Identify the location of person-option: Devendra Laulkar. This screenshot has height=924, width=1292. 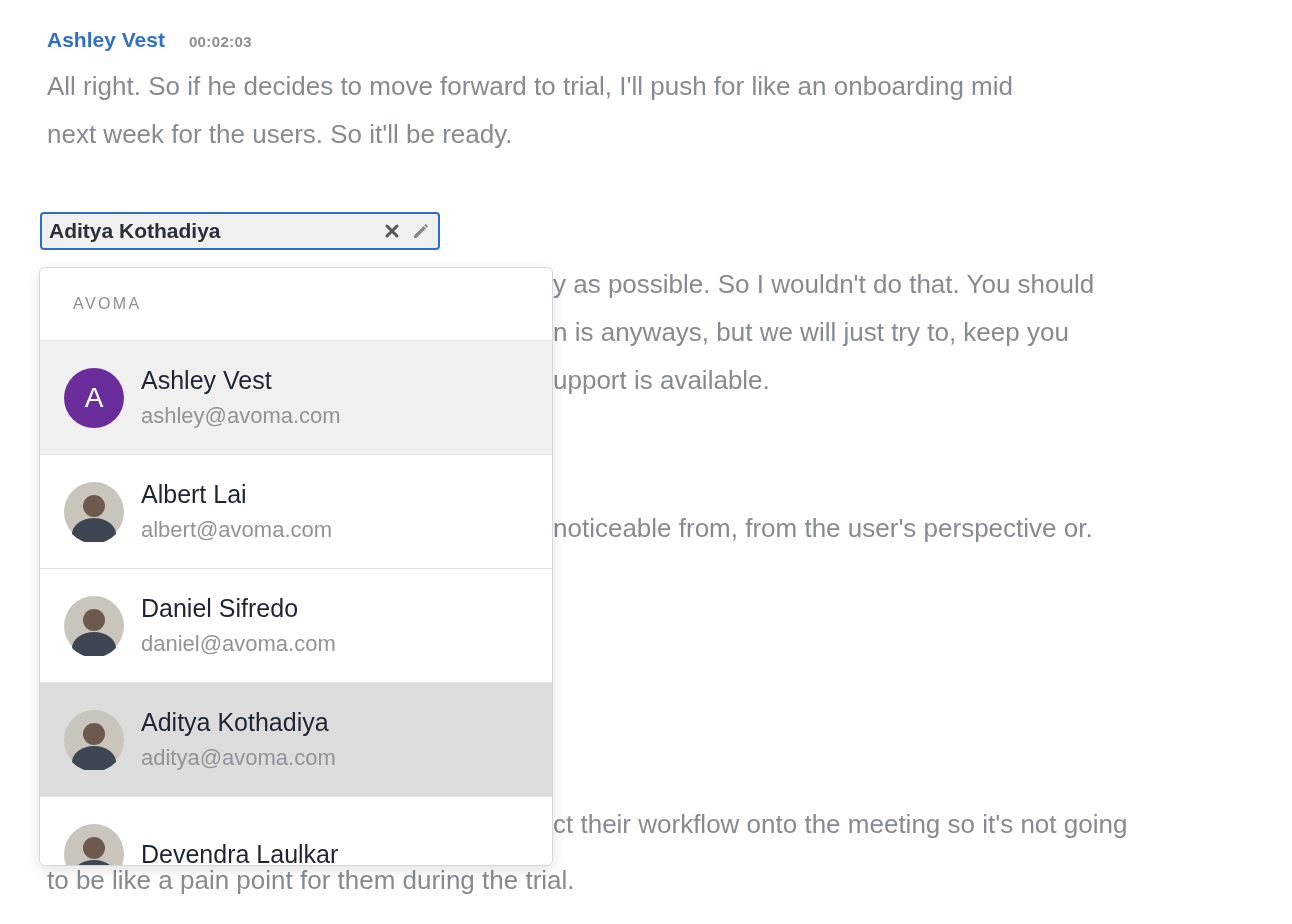
(296, 830).